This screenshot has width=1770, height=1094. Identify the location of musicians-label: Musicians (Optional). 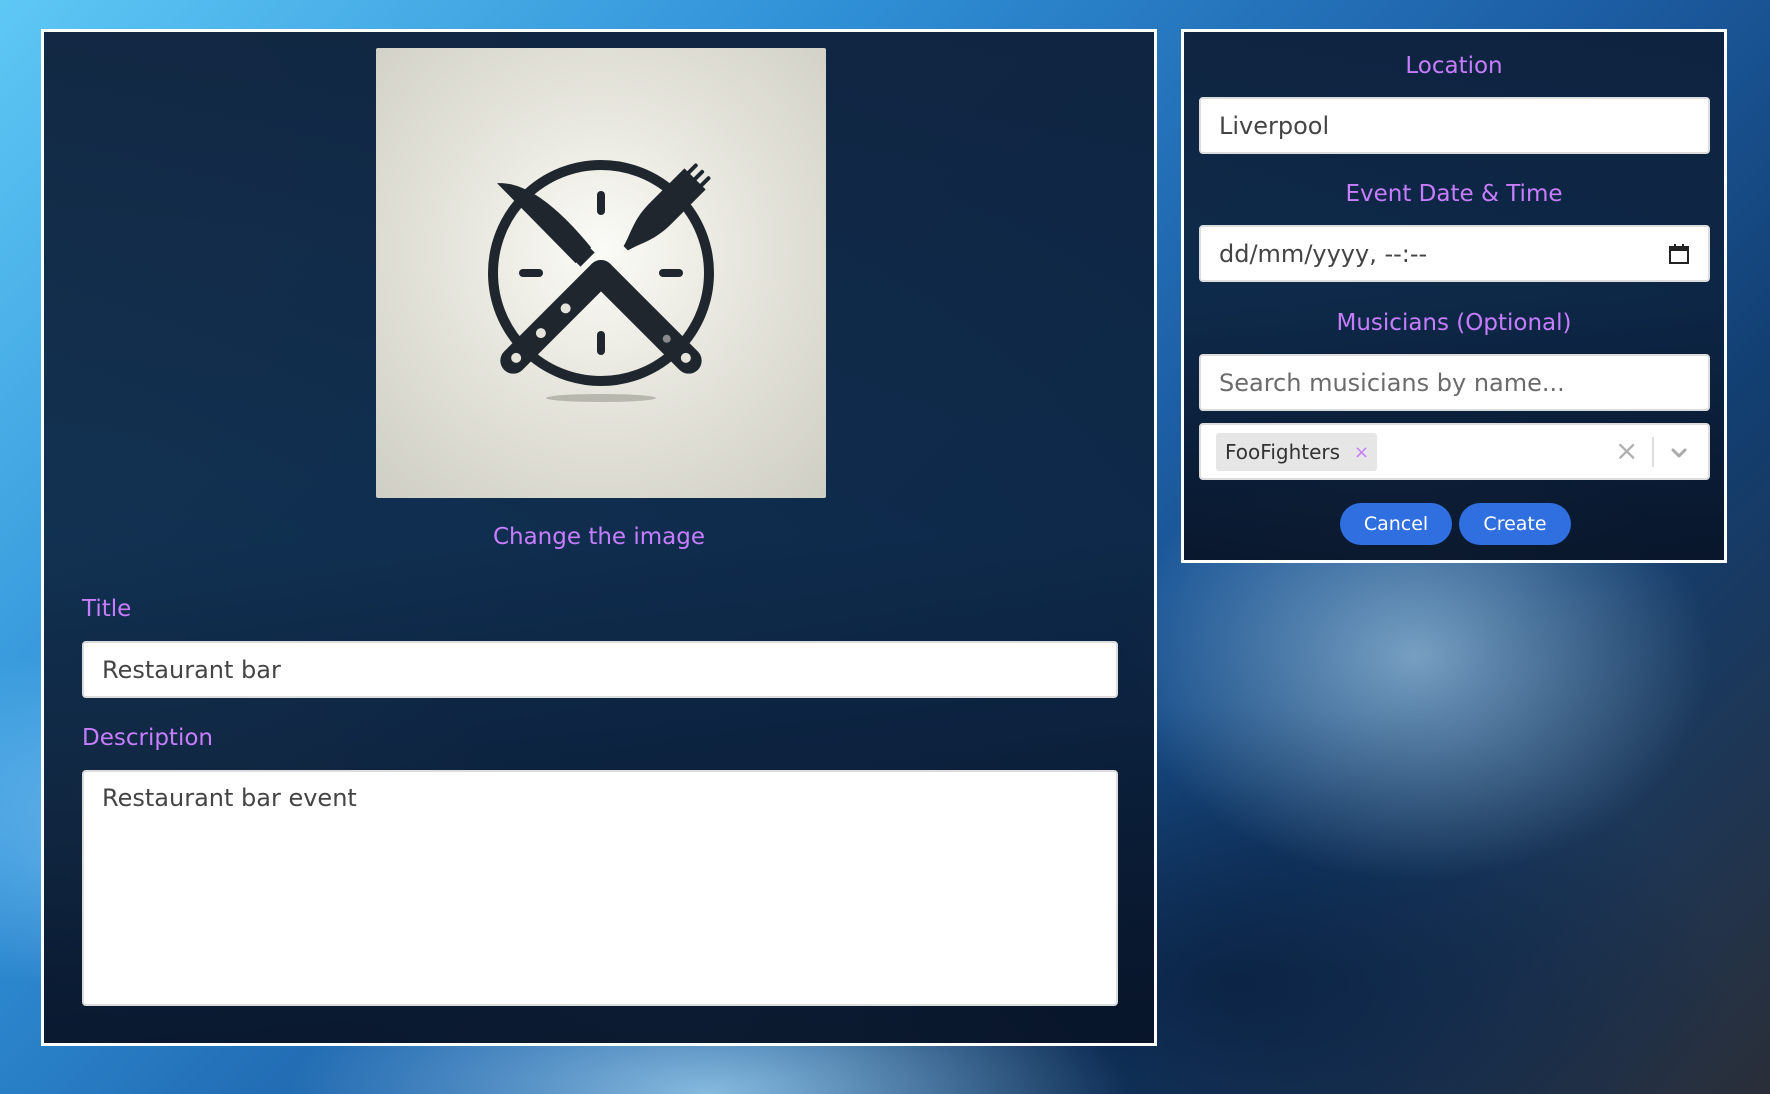
(1454, 323).